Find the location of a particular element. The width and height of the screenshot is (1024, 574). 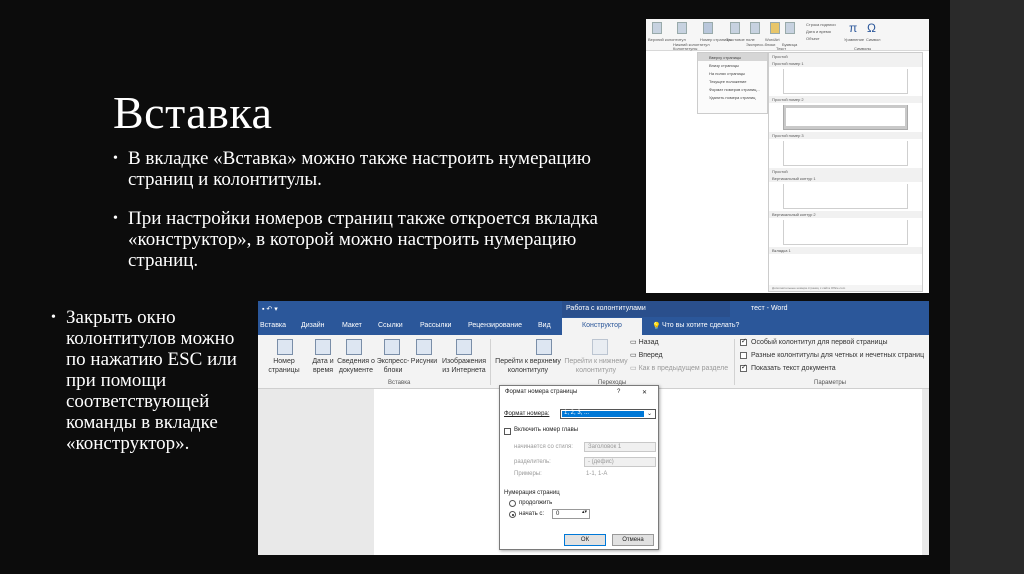

picture-icon is located at coordinates (424, 347).